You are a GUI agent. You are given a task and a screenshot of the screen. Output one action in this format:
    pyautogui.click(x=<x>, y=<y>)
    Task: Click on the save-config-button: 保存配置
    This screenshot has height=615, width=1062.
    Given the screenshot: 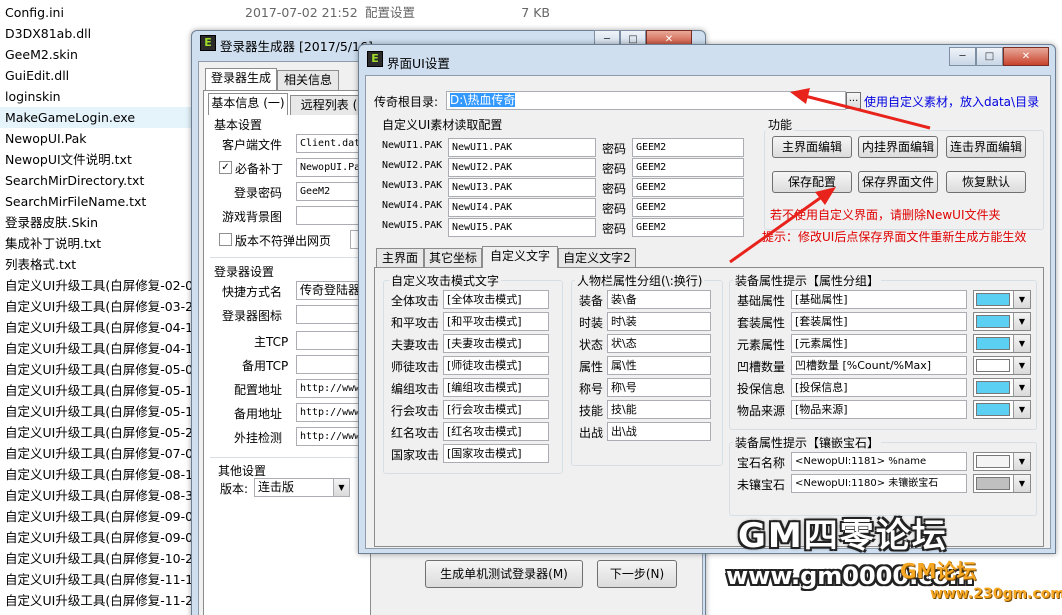 What is the action you would take?
    pyautogui.click(x=812, y=182)
    